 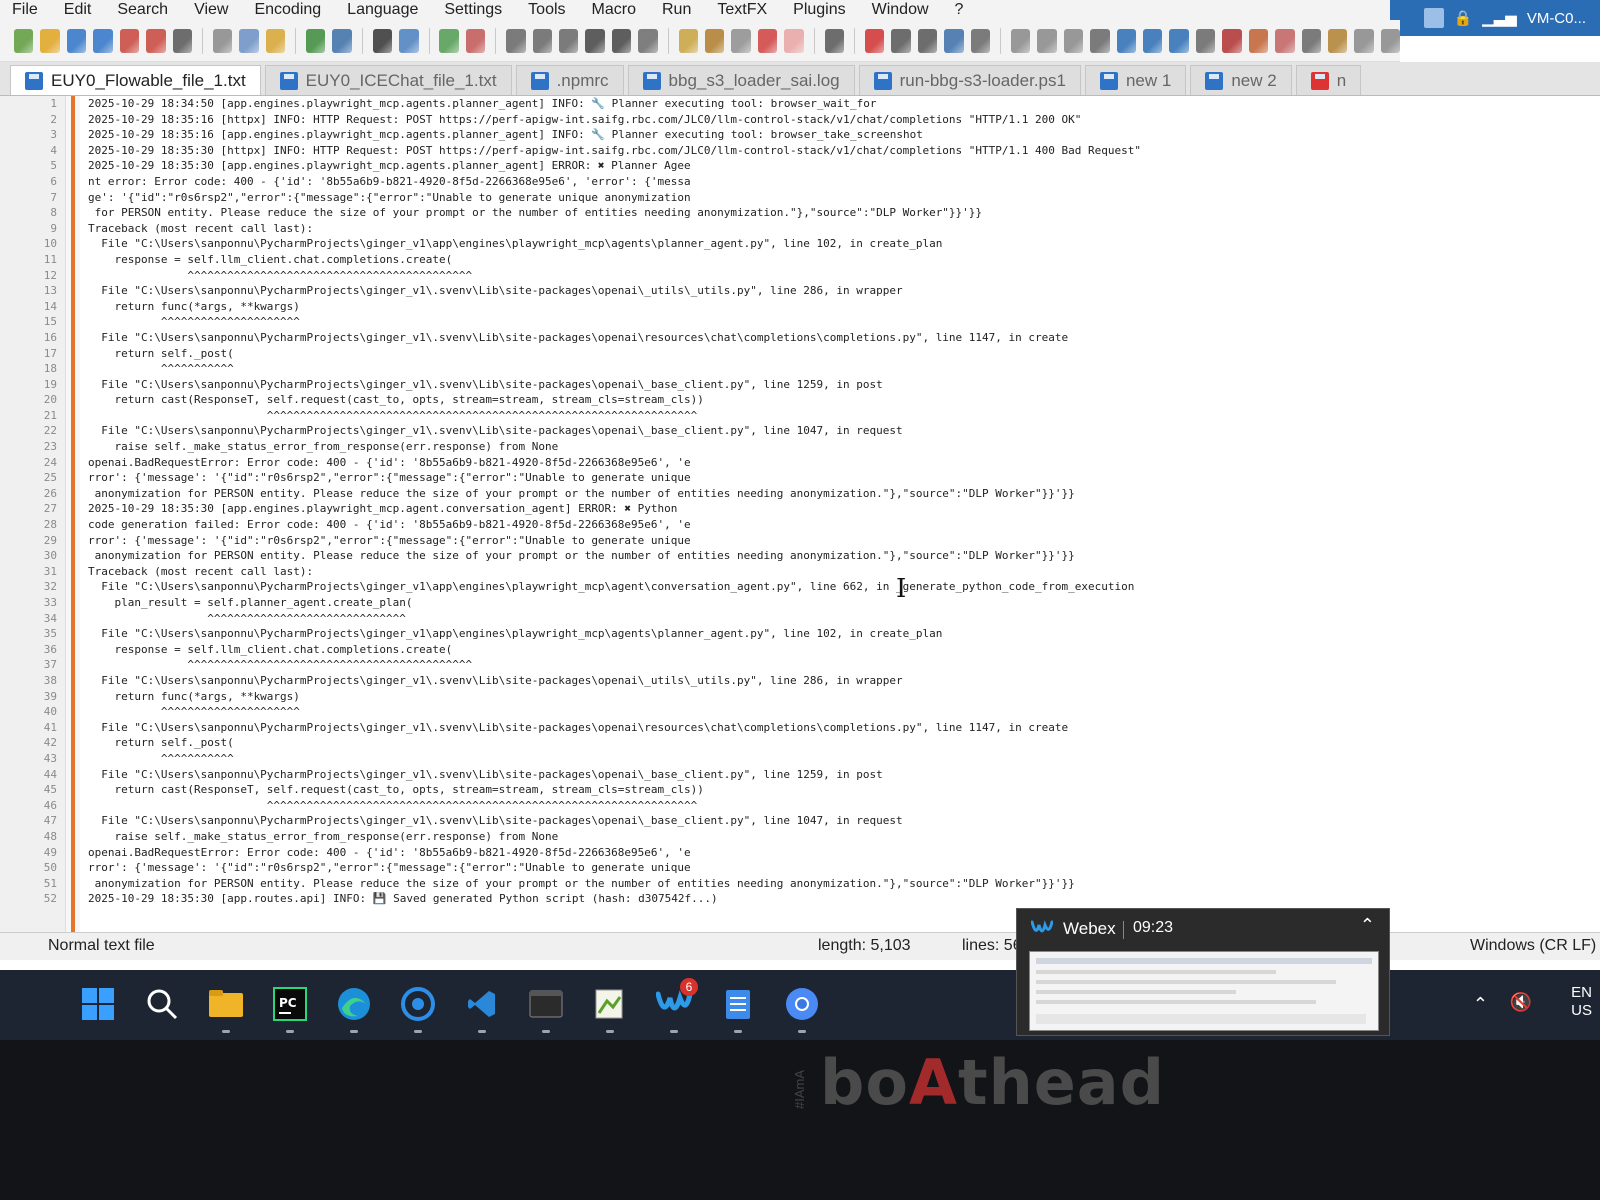 I want to click on code-line: Traceback (most recent call last):, so click(x=844, y=572).